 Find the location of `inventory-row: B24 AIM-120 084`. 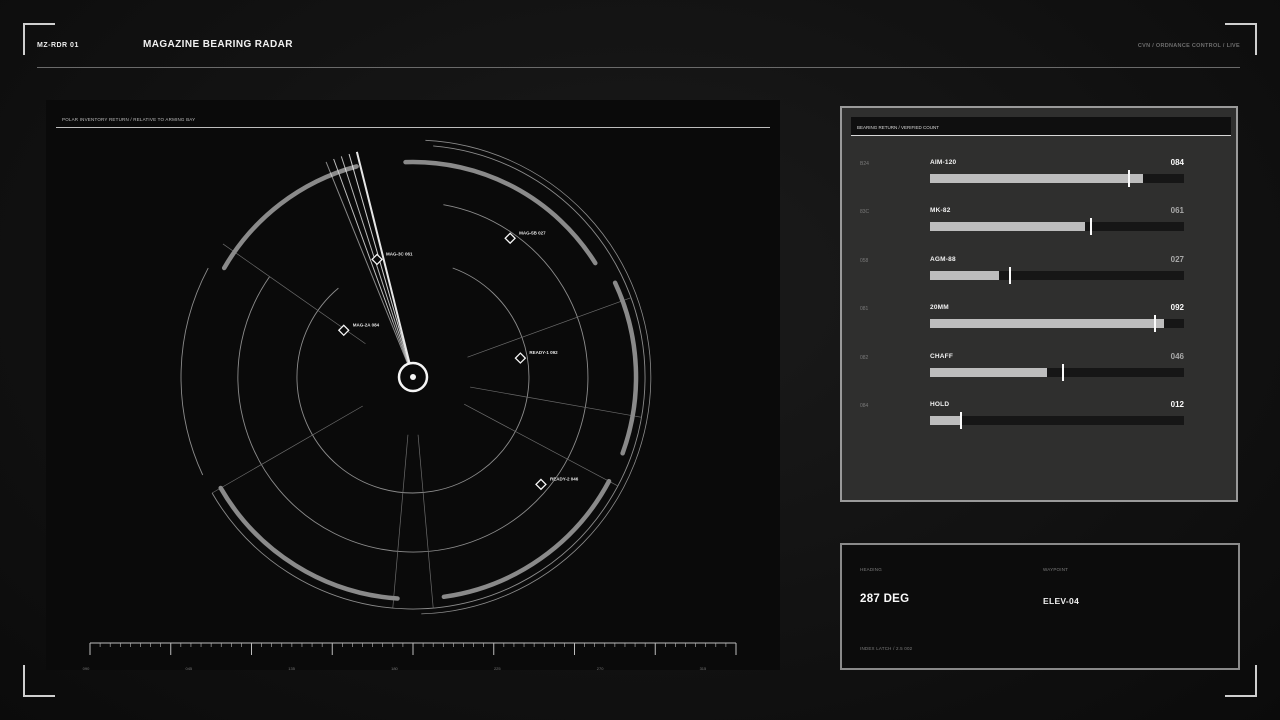

inventory-row: B24 AIM-120 084 is located at coordinates (1039, 176).